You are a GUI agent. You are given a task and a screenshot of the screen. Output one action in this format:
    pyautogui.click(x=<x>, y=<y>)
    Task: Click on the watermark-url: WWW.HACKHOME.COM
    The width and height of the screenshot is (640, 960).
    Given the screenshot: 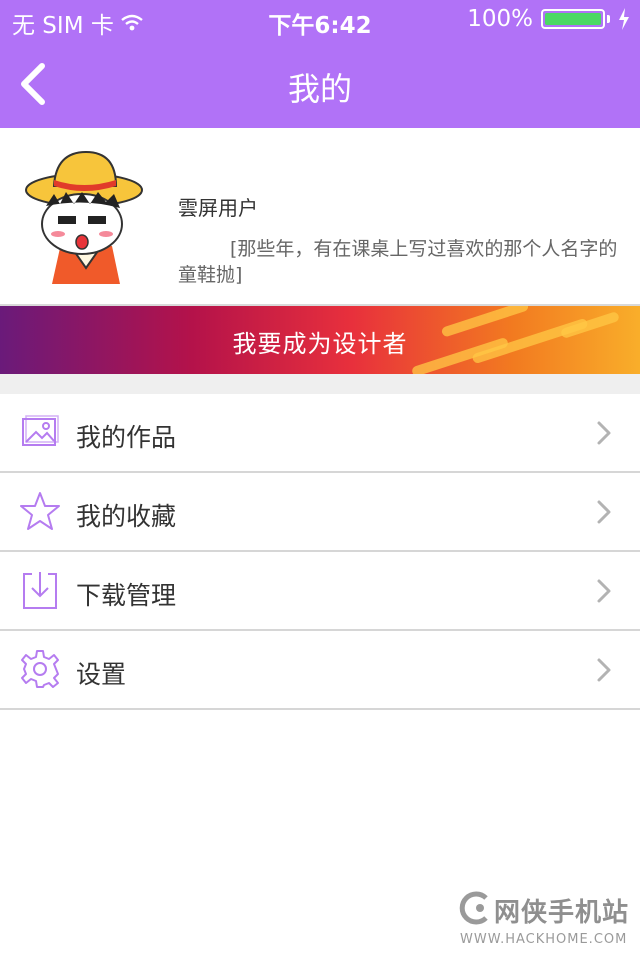 What is the action you would take?
    pyautogui.click(x=544, y=939)
    